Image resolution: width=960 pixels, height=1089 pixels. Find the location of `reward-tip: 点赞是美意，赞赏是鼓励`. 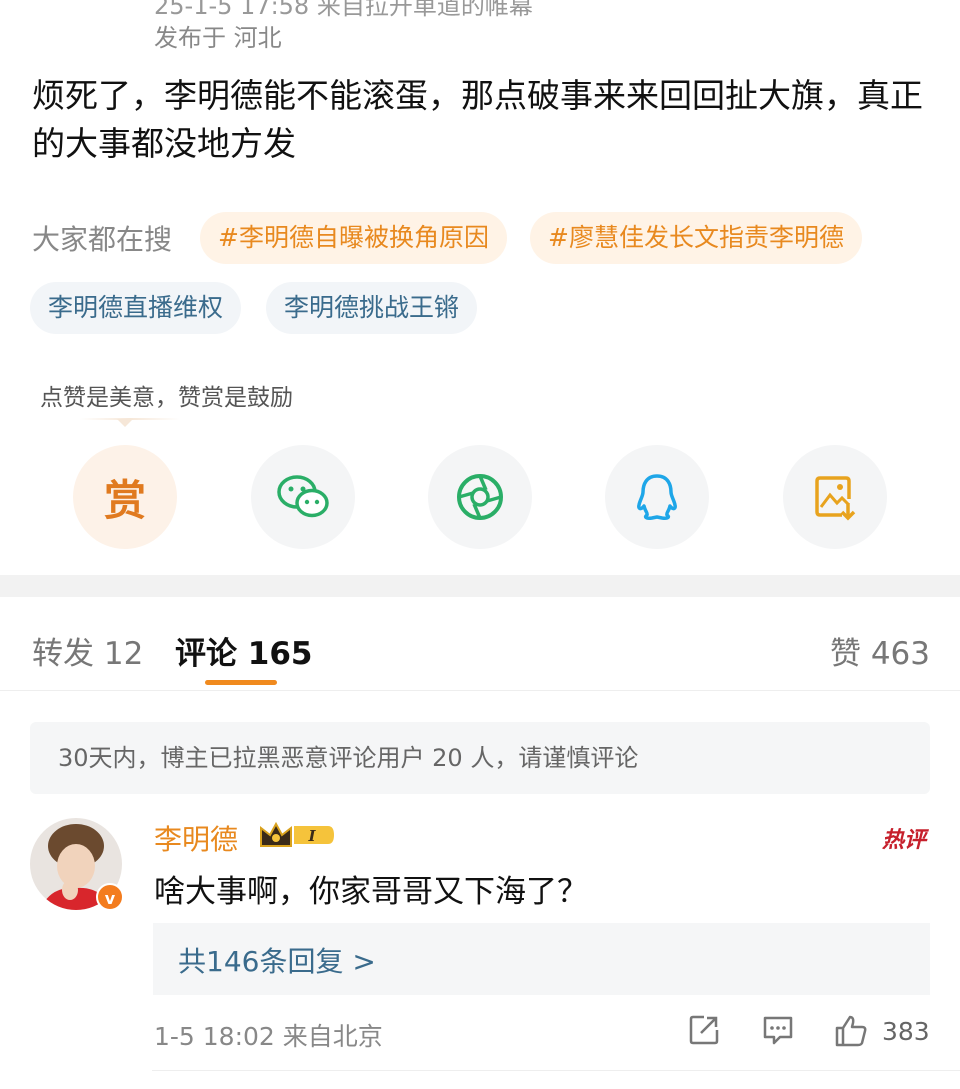

reward-tip: 点赞是美意，赞赏是鼓励 is located at coordinates (166, 398).